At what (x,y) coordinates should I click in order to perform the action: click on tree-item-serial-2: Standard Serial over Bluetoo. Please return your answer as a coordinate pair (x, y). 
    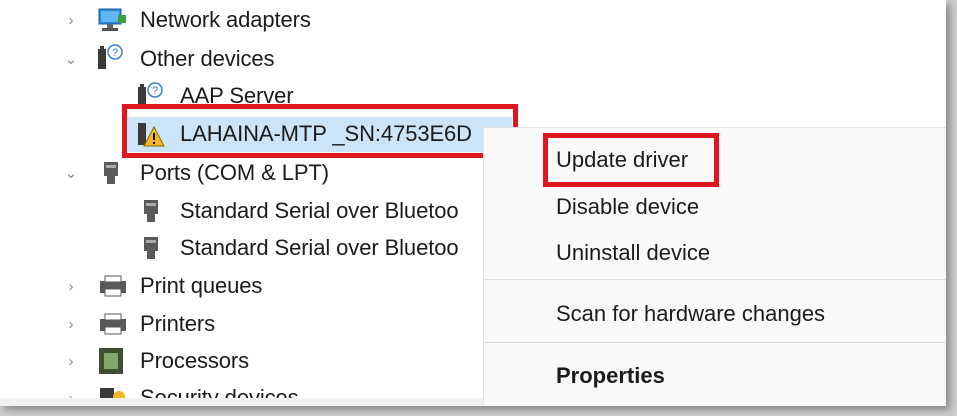
    Looking at the image, I should click on (319, 248).